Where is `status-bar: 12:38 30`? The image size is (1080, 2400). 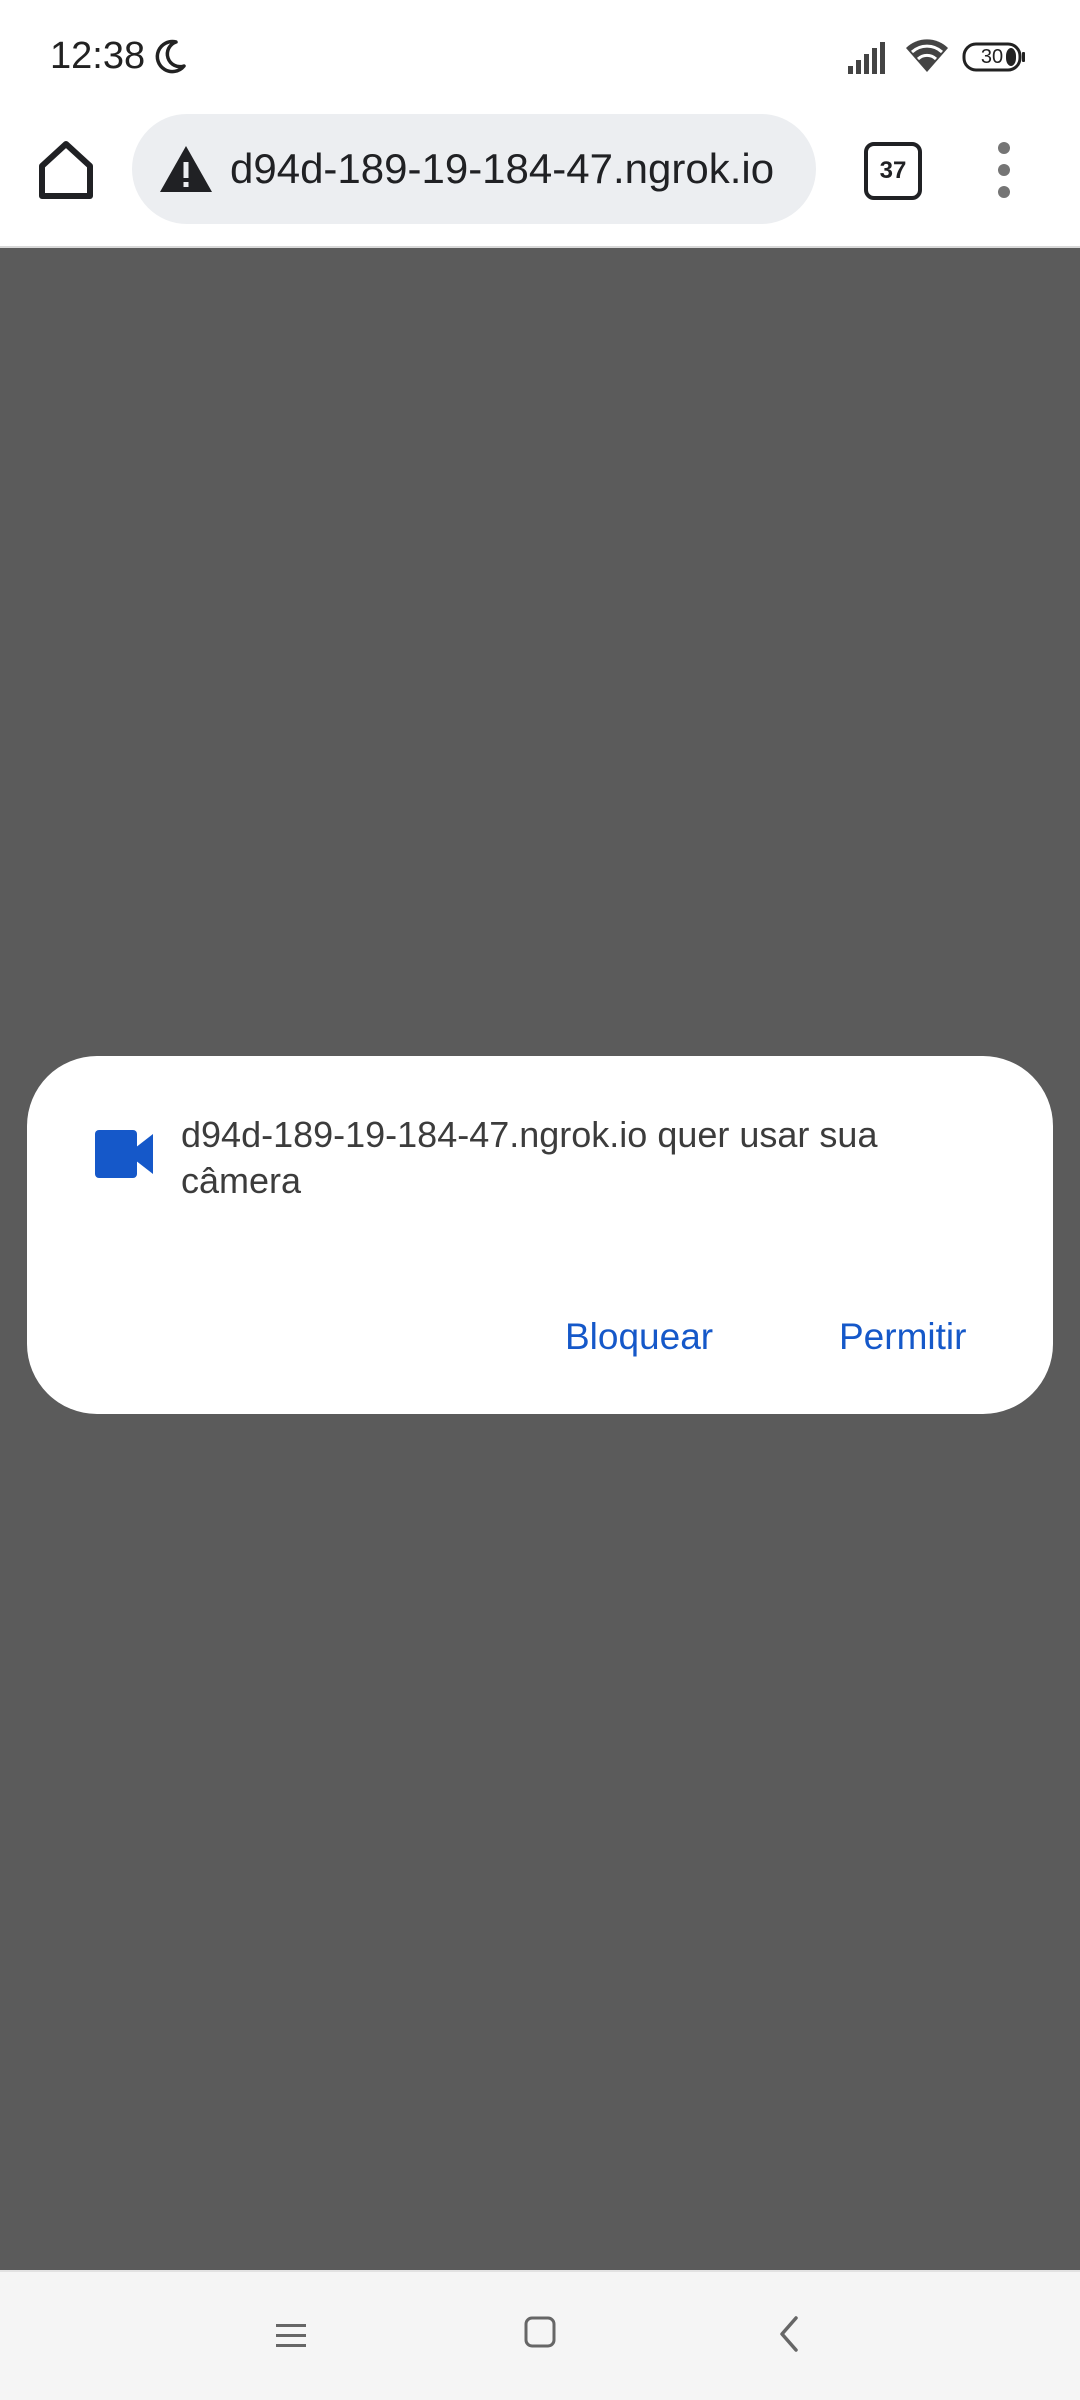
status-bar: 12:38 30 is located at coordinates (540, 55).